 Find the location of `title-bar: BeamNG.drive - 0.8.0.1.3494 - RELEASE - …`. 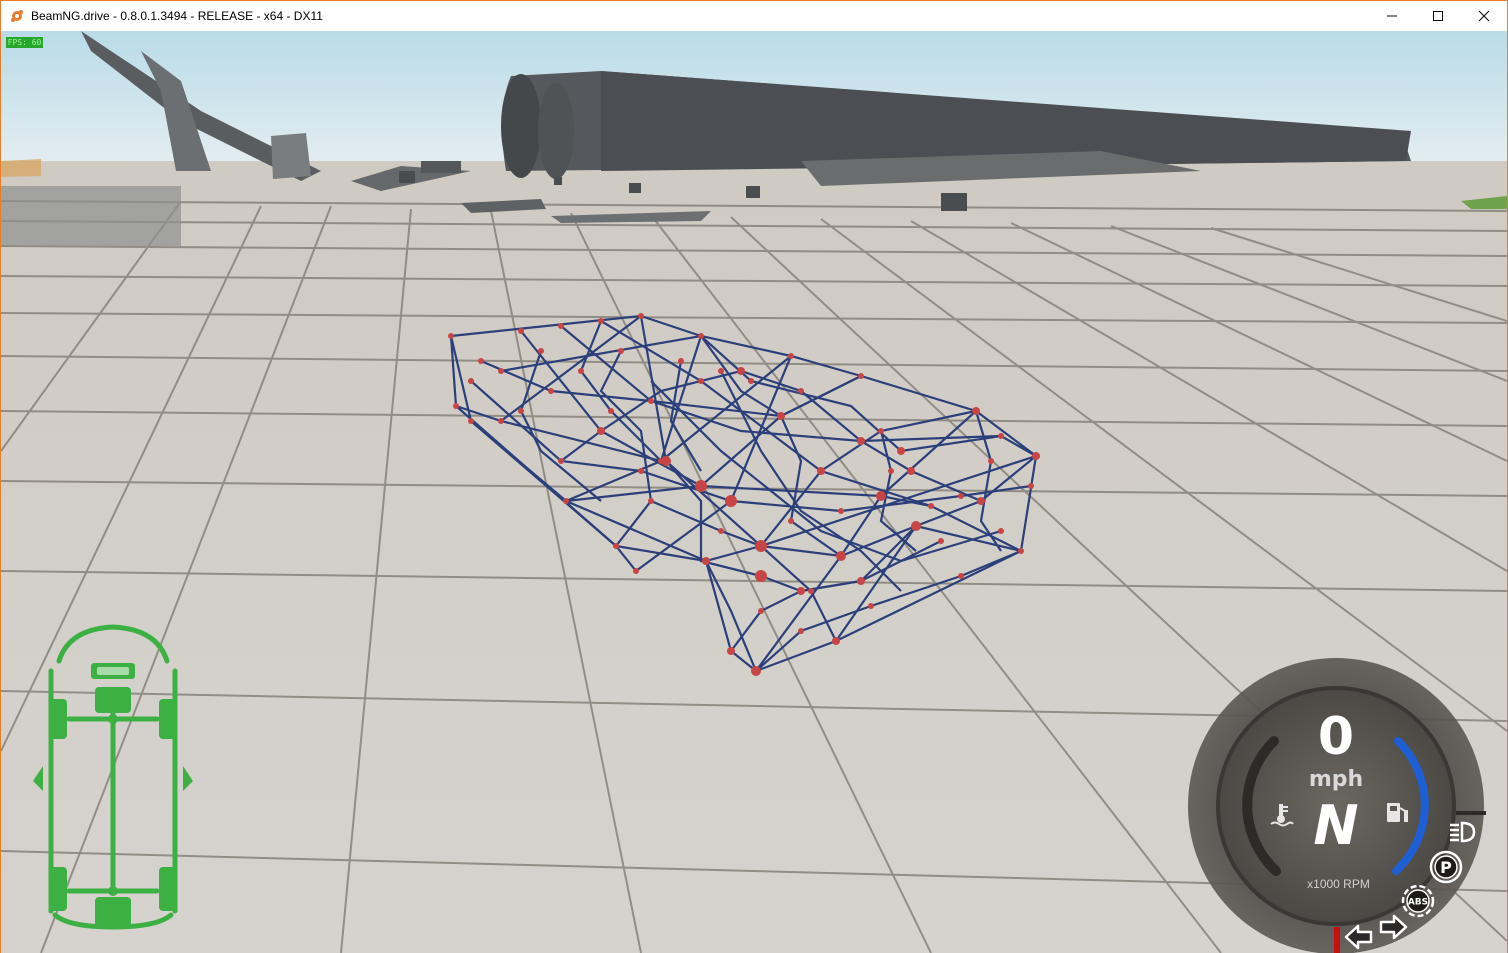

title-bar: BeamNG.drive - 0.8.0.1.3494 - RELEASE - … is located at coordinates (754, 16).